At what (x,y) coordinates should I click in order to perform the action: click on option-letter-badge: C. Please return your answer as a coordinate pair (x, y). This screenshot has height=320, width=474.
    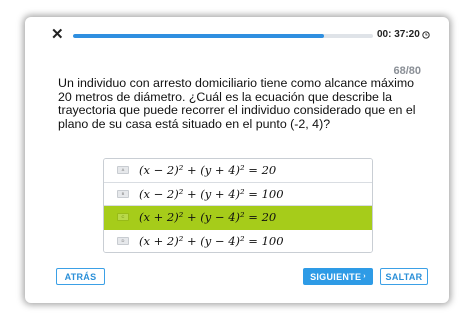
    Looking at the image, I should click on (123, 217).